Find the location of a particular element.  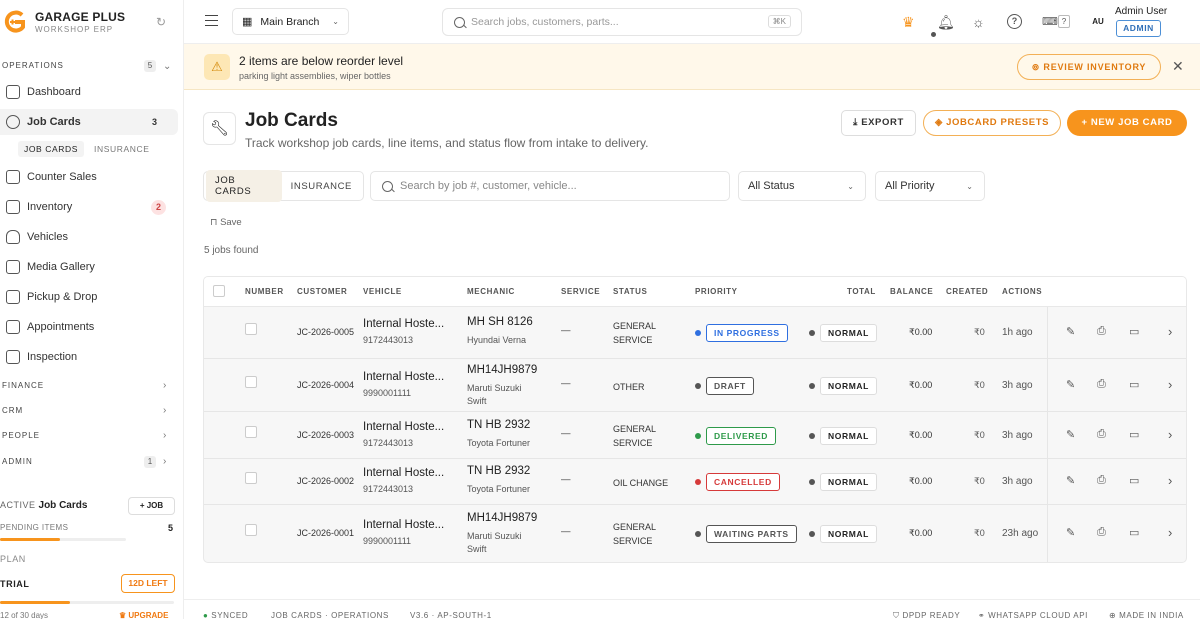

sidebar-item-vehicles: Vehicles is located at coordinates (89, 237).